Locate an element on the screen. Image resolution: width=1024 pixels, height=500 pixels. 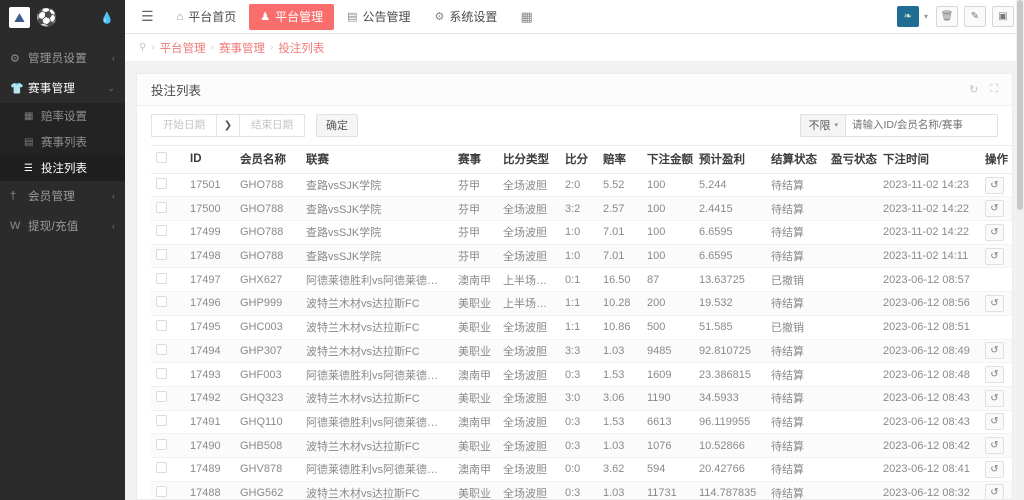
edit-button: ✎ is located at coordinates (975, 17).